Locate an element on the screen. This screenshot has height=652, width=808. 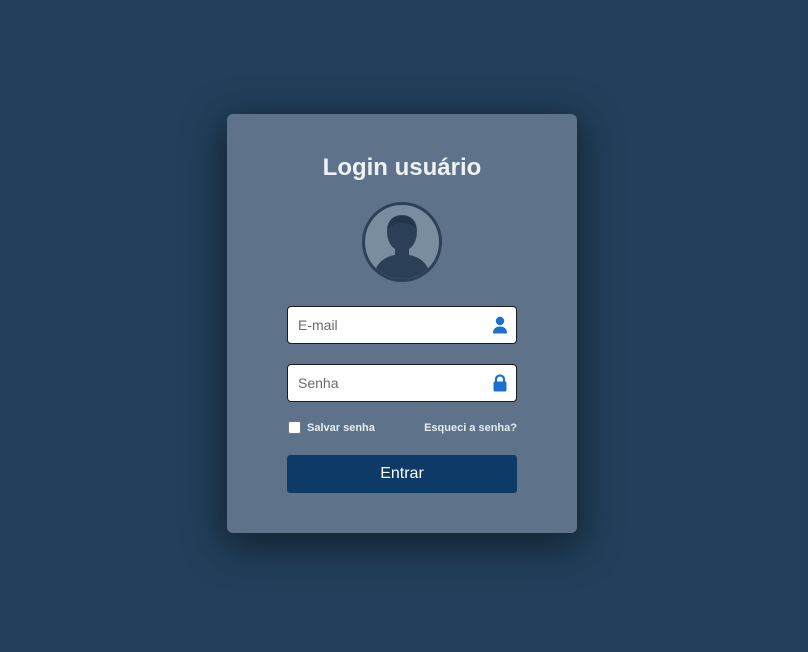
password-field-container is located at coordinates (402, 383).